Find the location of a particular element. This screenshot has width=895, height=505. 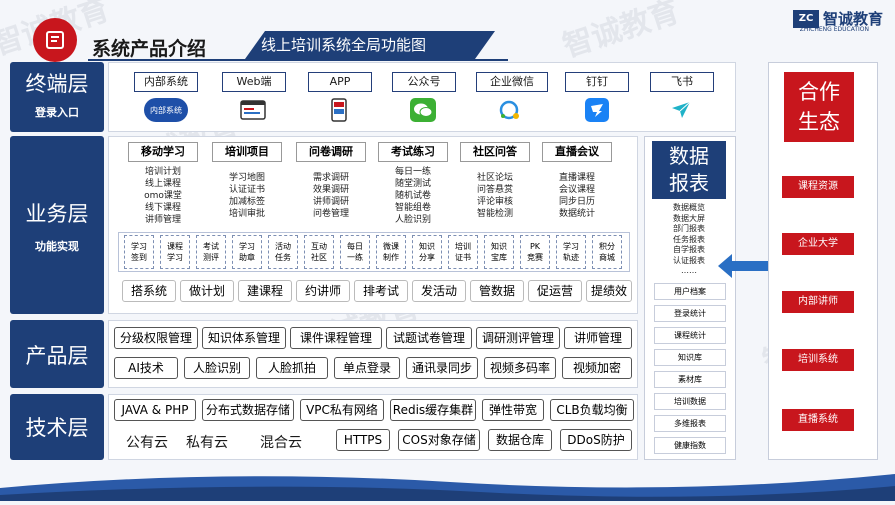

product-chip: 视频多码率 is located at coordinates (520, 368).